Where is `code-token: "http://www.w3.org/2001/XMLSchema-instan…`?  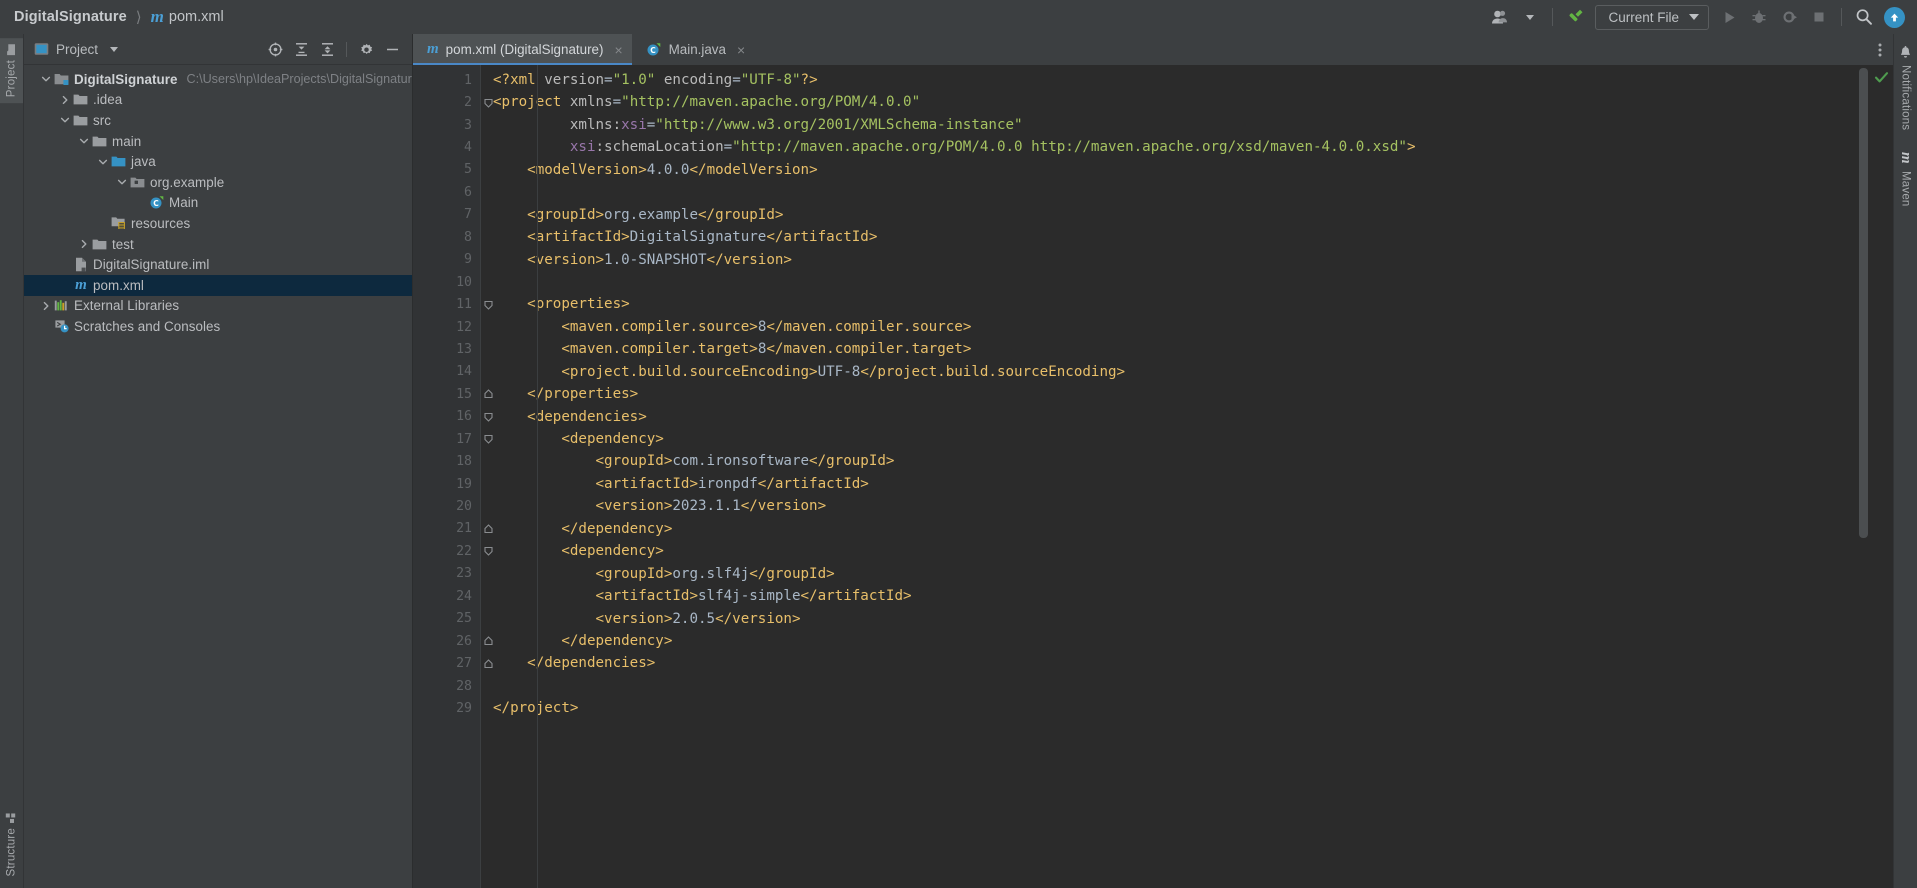
code-token: "http://www.w3.org/2001/XMLSchema-instan… is located at coordinates (839, 124).